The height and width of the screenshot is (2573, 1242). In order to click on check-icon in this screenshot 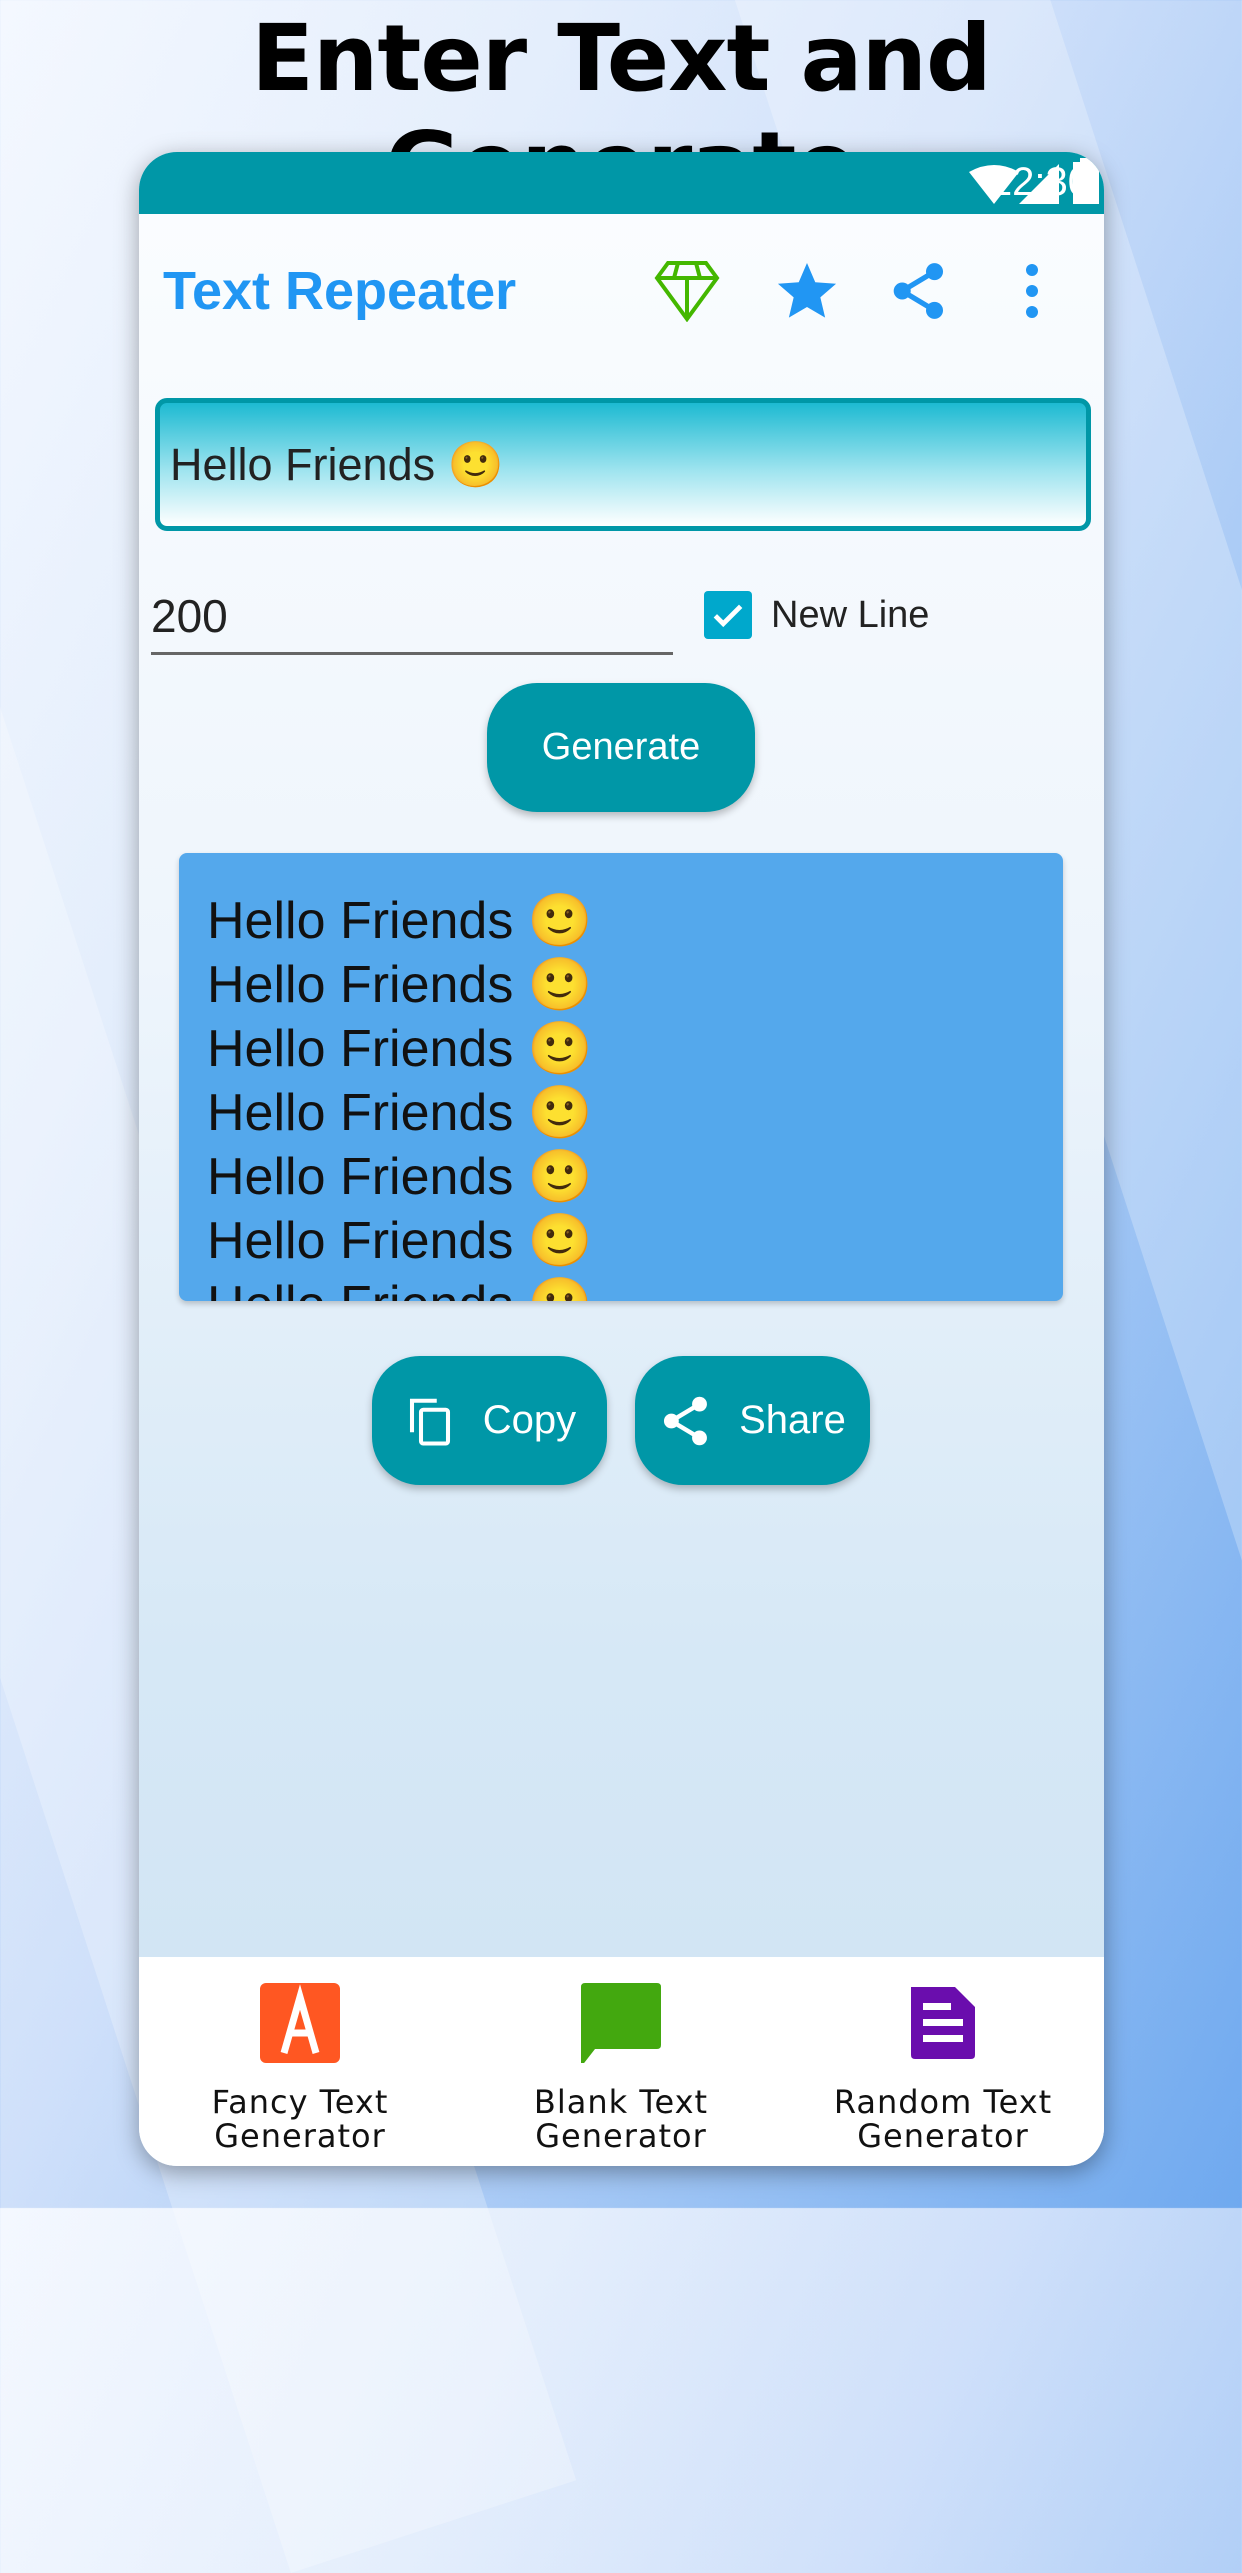, I will do `click(728, 616)`.